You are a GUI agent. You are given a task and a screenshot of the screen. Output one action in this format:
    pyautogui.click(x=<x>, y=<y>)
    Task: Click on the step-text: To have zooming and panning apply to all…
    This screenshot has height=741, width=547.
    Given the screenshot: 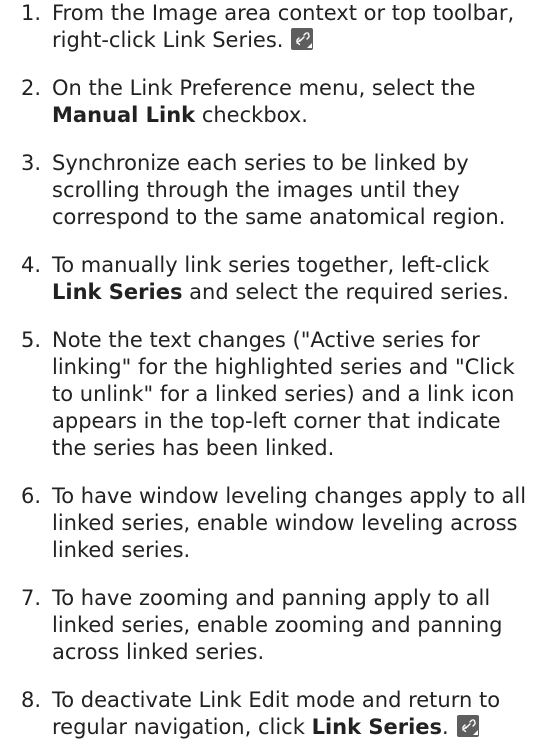 What is the action you would take?
    pyautogui.click(x=277, y=625)
    